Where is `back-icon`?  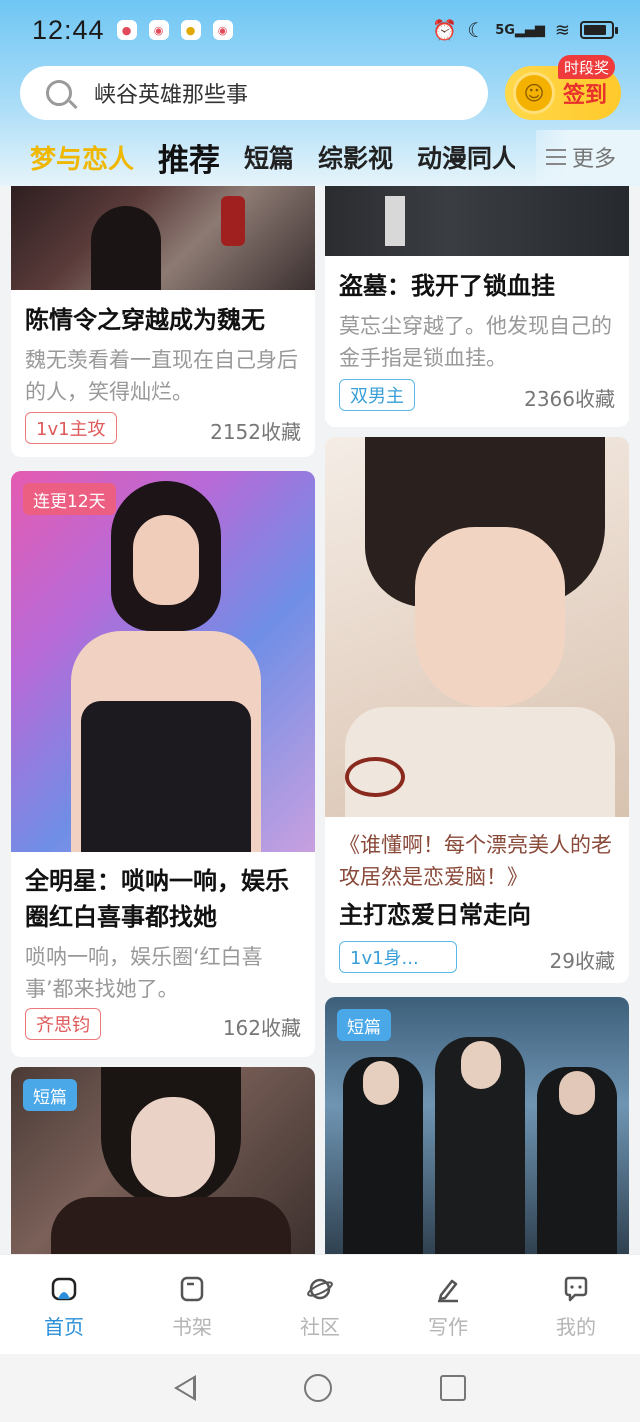
back-icon is located at coordinates (185, 1388).